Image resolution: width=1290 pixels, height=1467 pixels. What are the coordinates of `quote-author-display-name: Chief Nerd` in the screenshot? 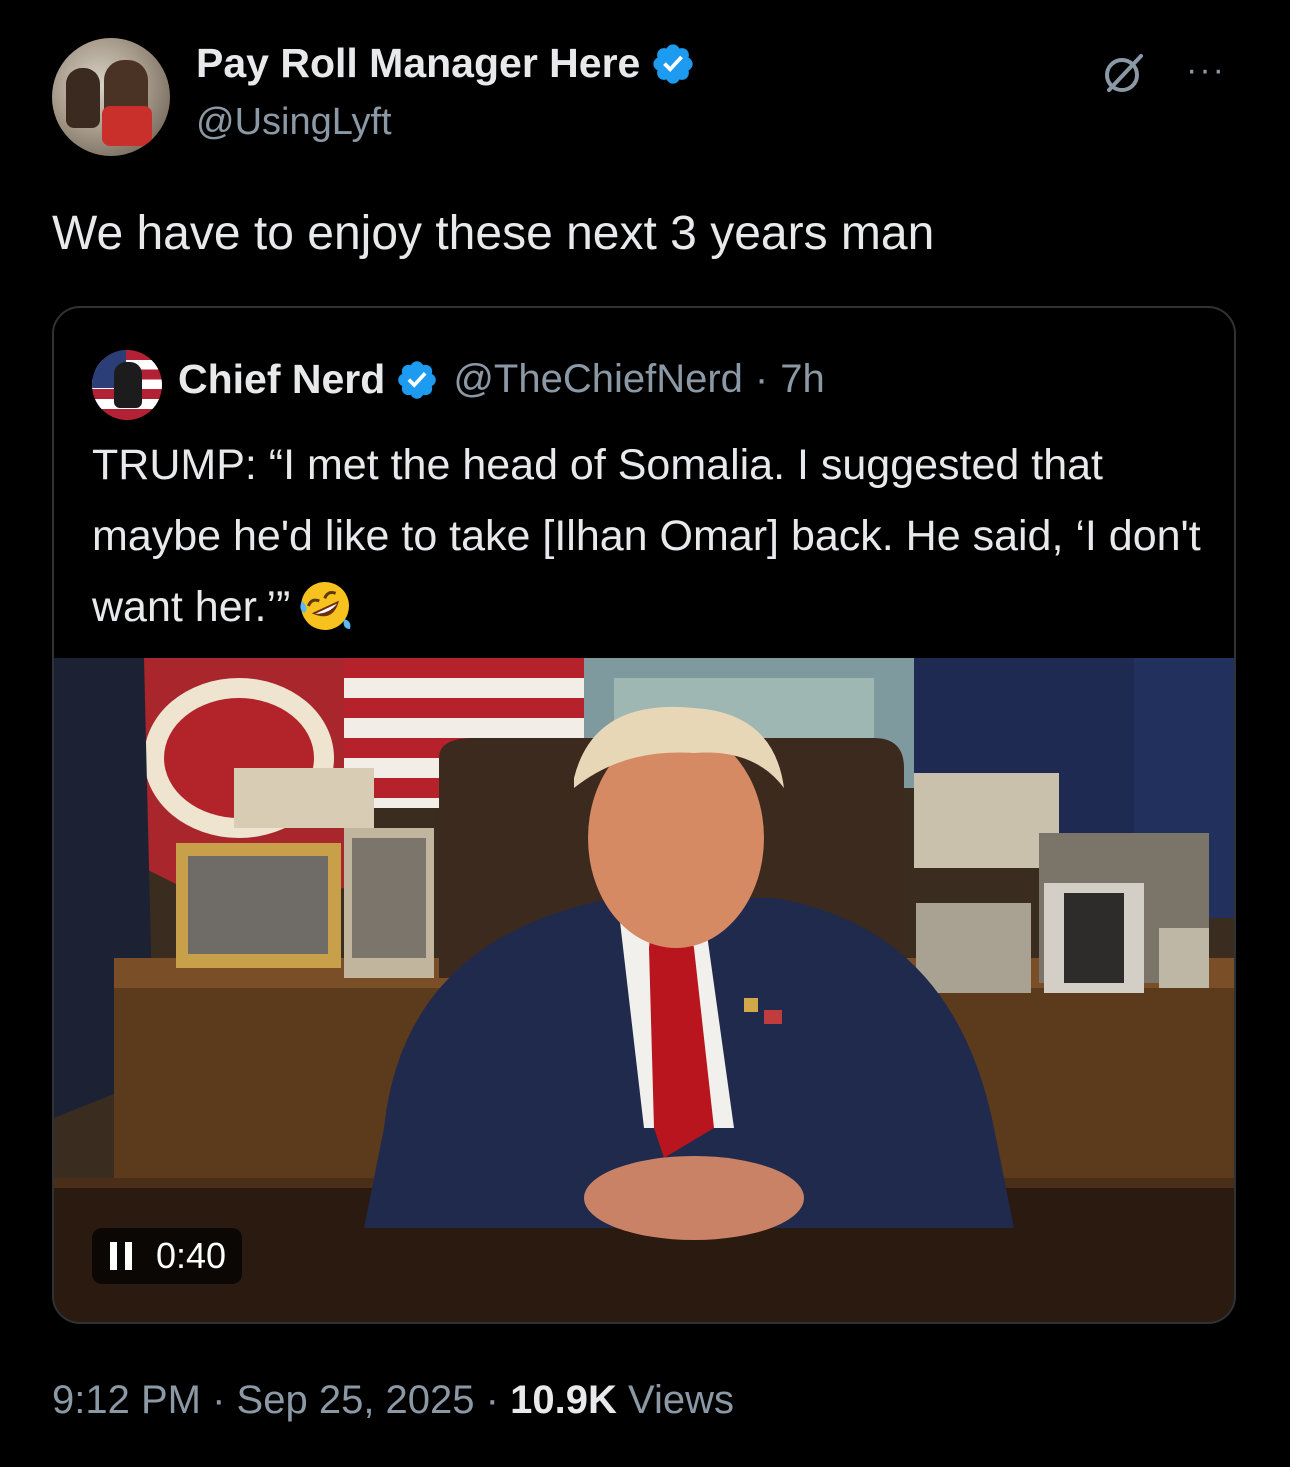 It's located at (281, 379).